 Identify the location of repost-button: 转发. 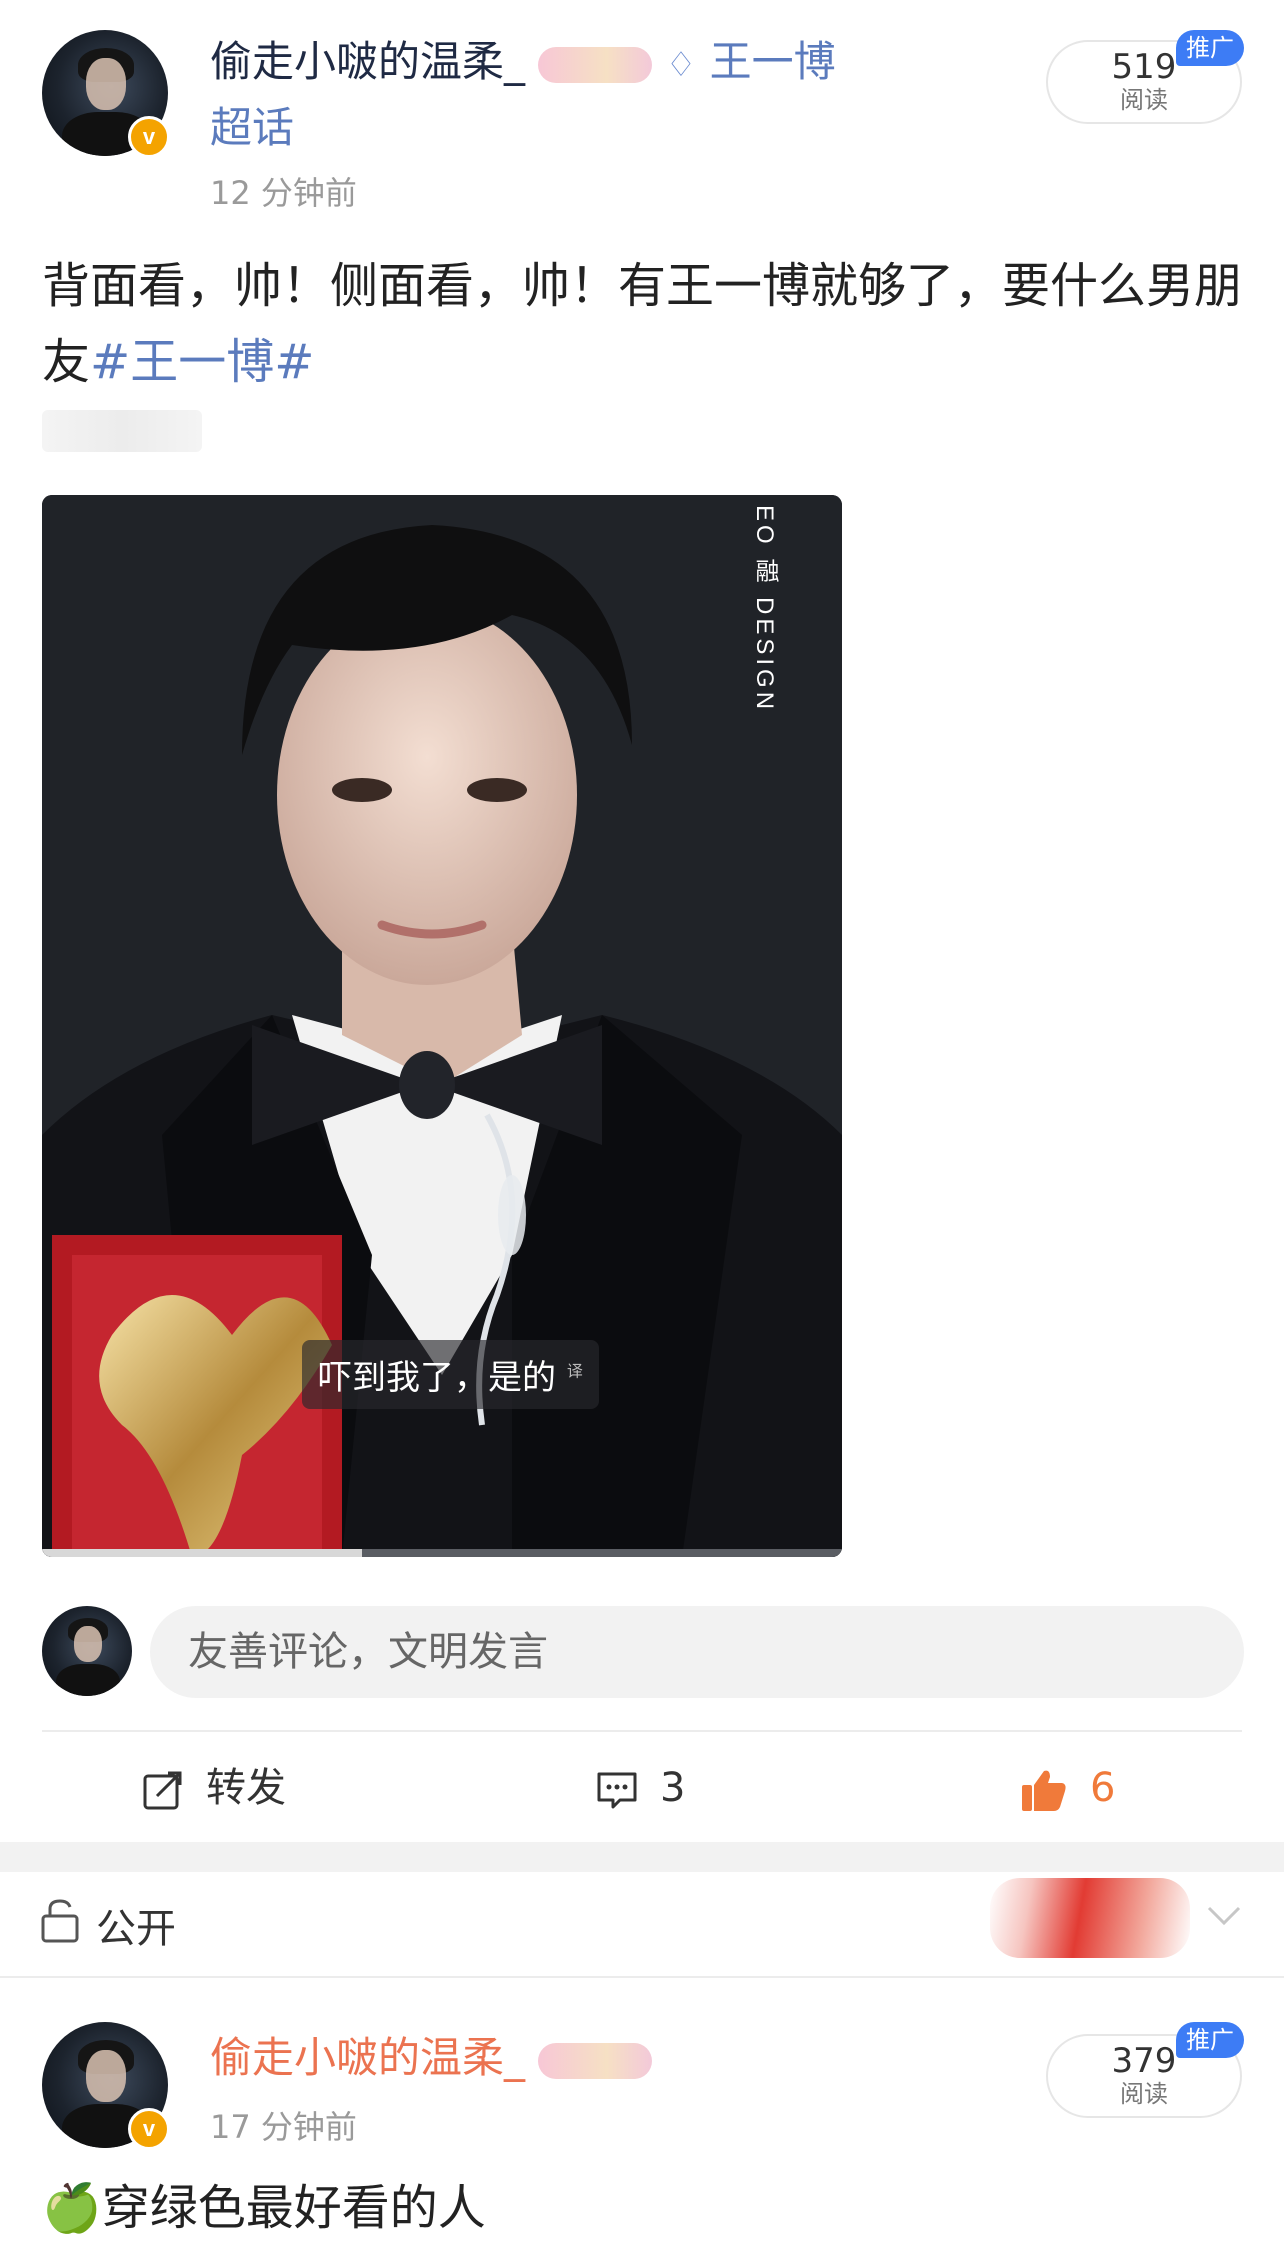
(214, 1788).